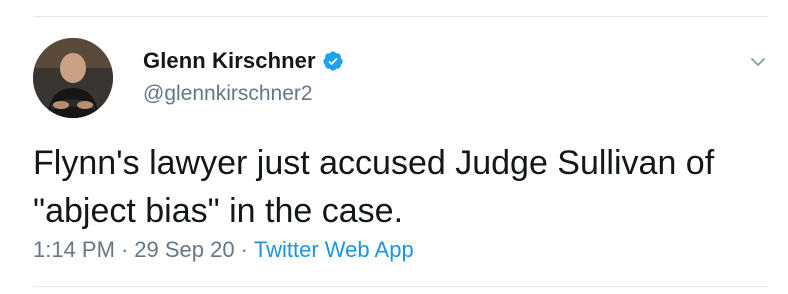  What do you see at coordinates (184, 249) in the screenshot?
I see `tweet-date: 29 Sep 20` at bounding box center [184, 249].